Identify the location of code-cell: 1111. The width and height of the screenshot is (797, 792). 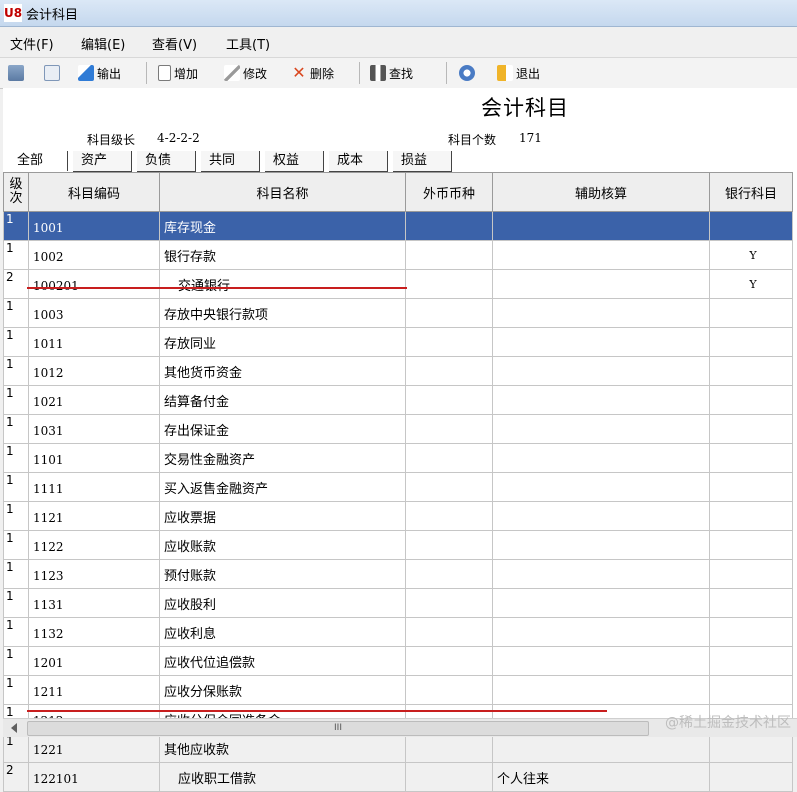
(94, 487).